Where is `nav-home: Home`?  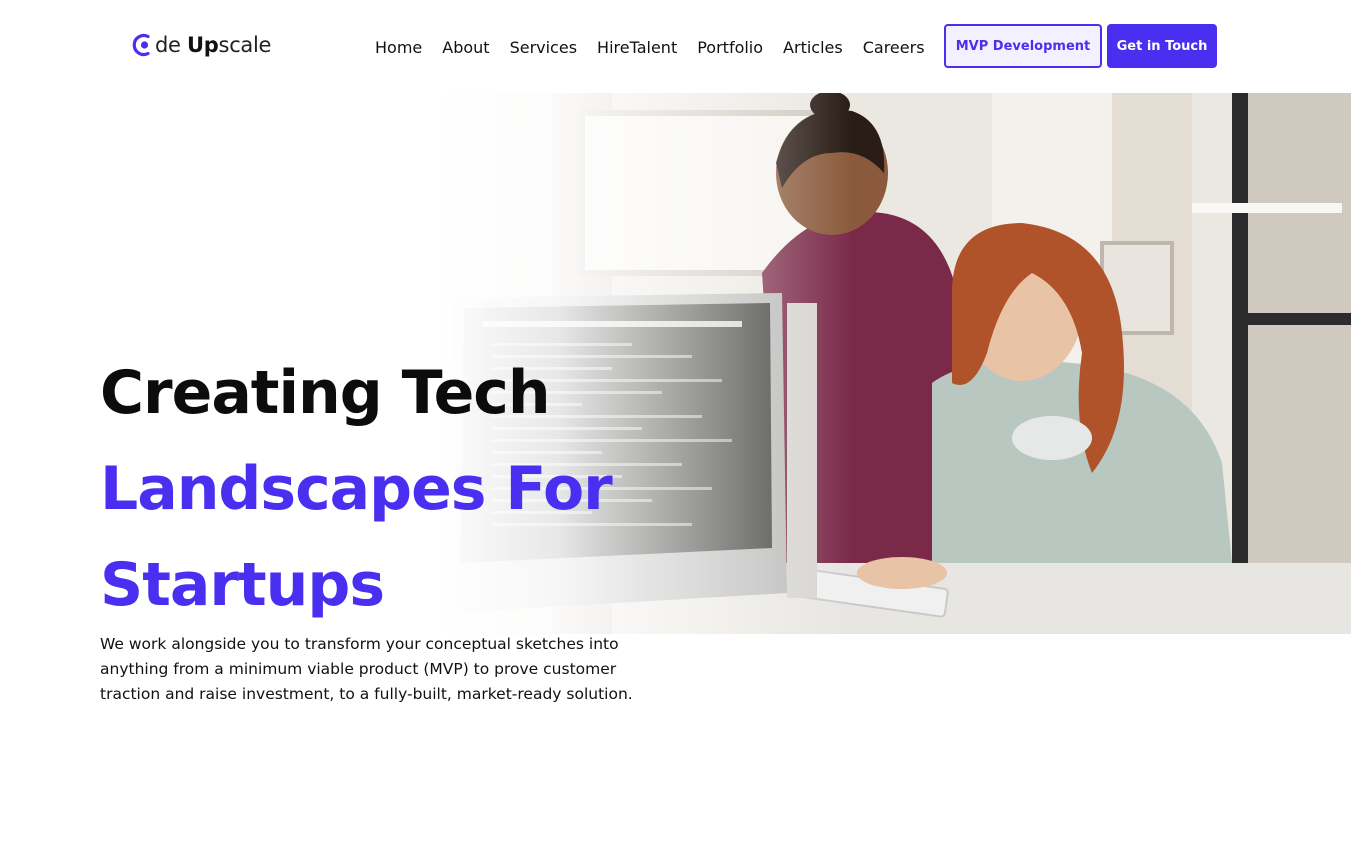
nav-home: Home is located at coordinates (398, 47).